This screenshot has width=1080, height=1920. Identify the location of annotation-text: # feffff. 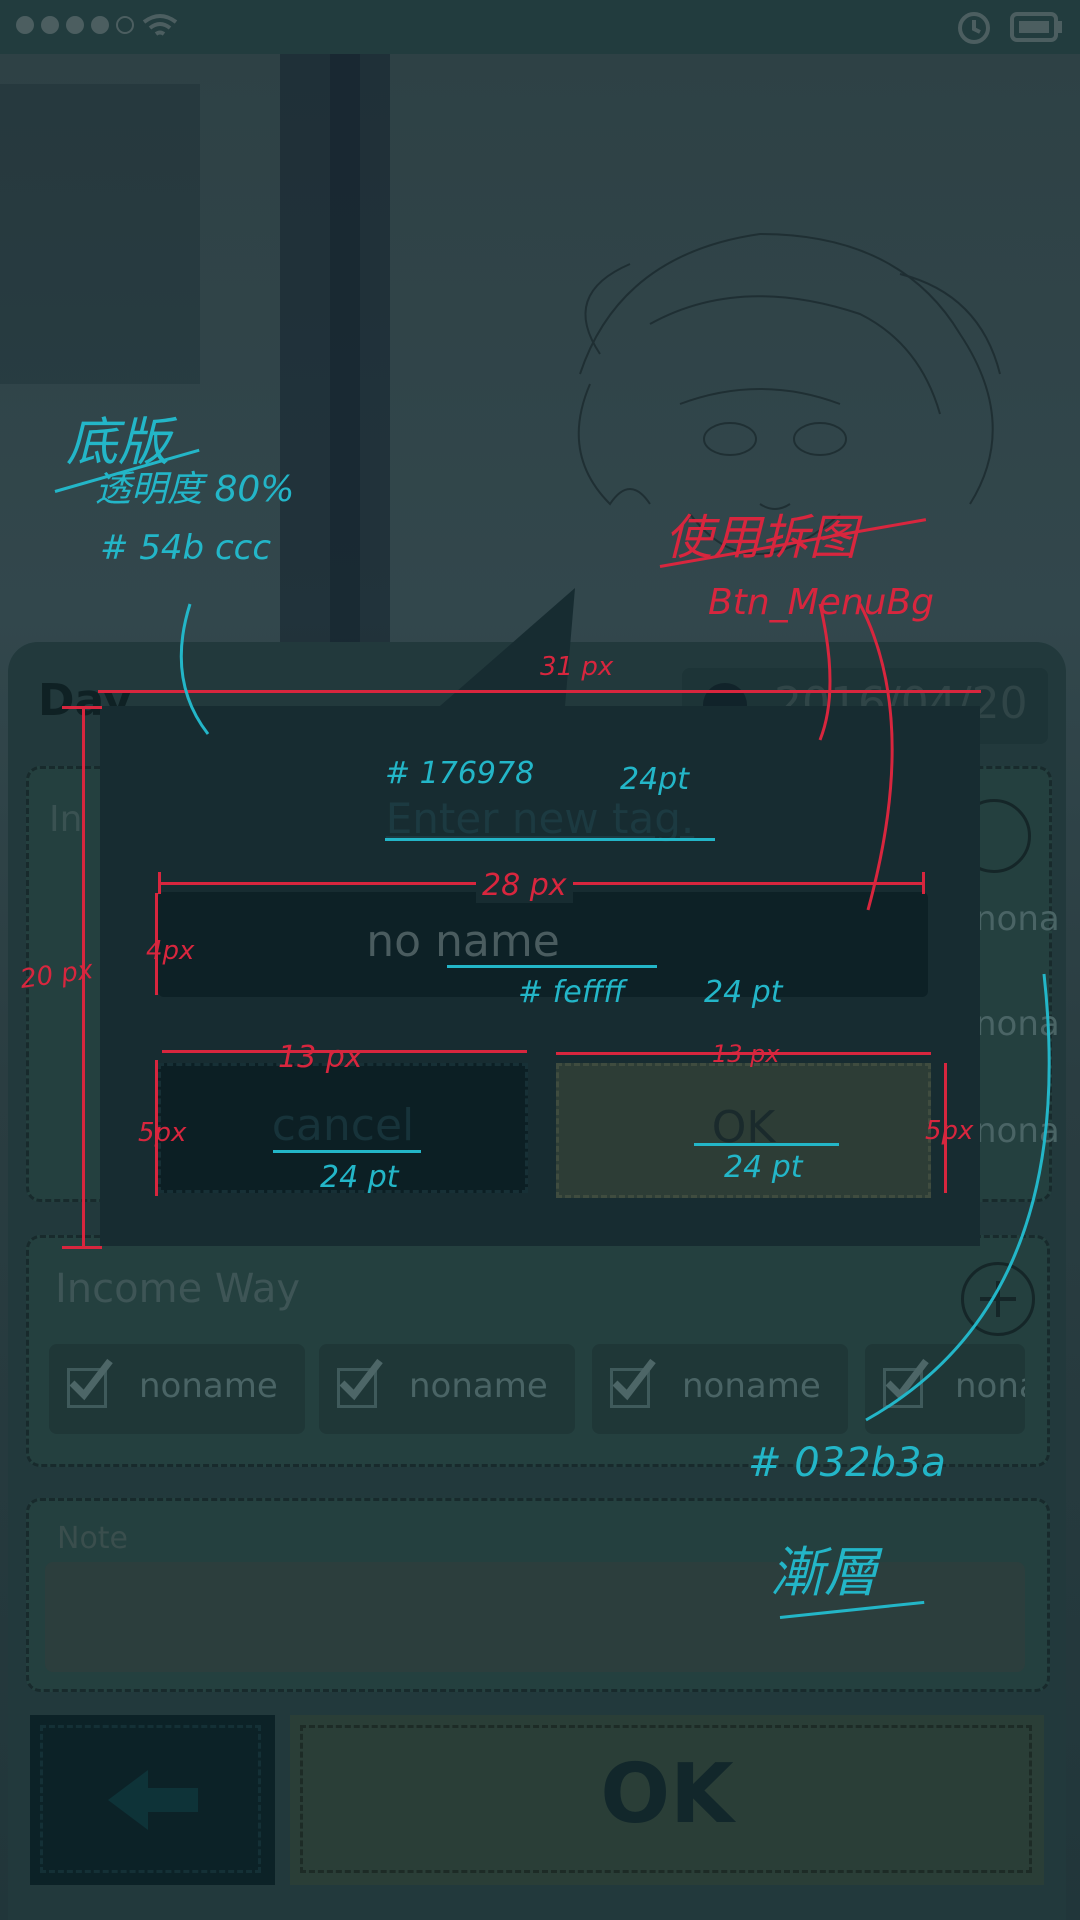
(571, 992).